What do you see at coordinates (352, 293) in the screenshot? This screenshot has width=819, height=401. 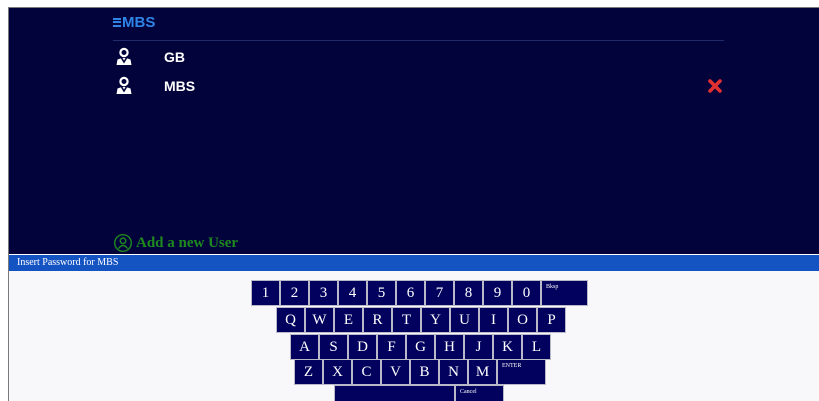 I see `key-4: 4` at bounding box center [352, 293].